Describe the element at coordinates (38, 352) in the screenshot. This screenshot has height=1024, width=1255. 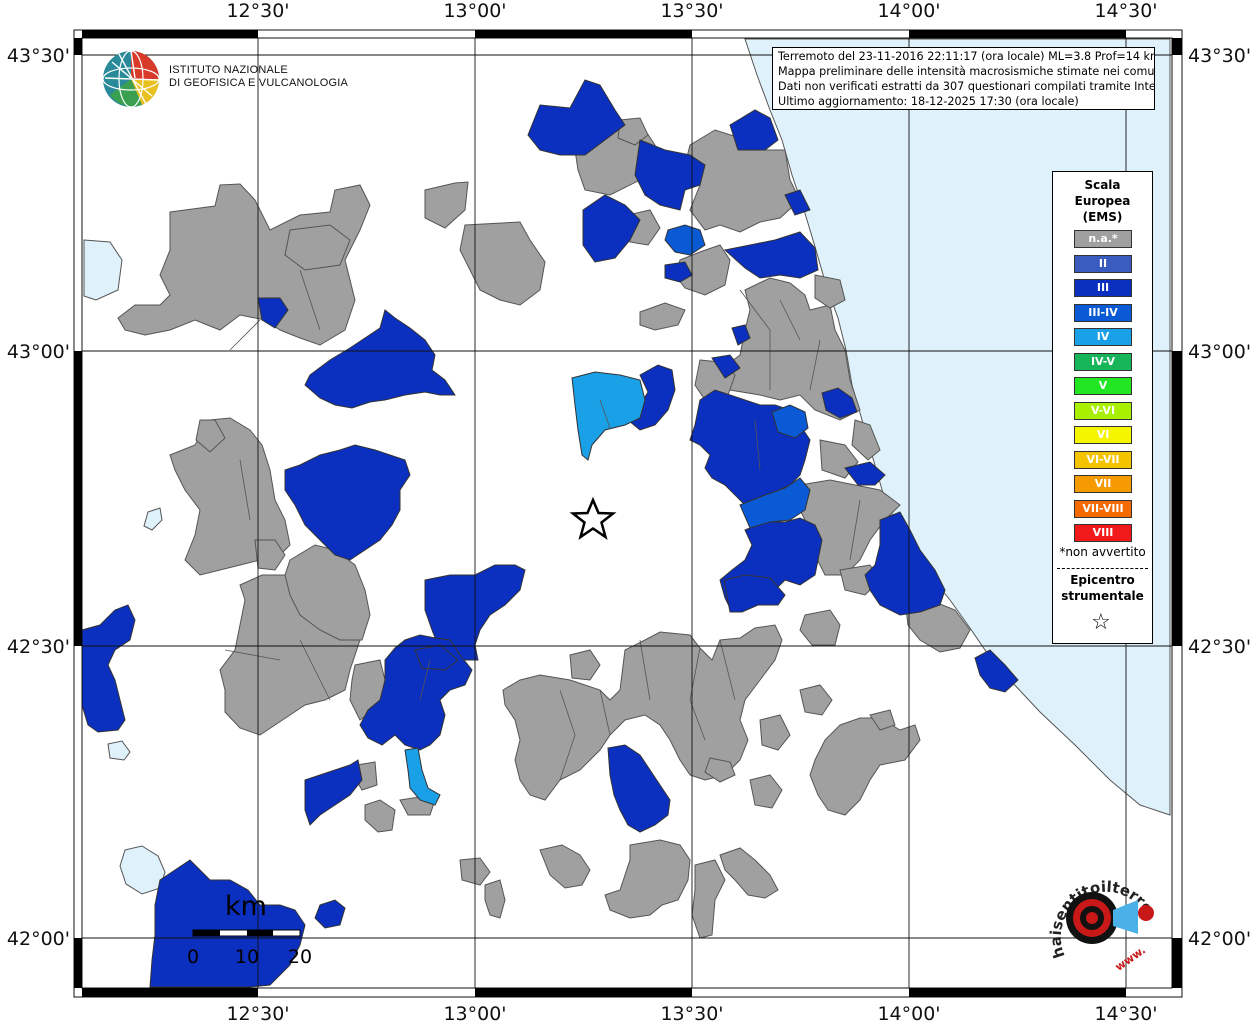
I see `lat-label-left-2: 43°00'` at that location.